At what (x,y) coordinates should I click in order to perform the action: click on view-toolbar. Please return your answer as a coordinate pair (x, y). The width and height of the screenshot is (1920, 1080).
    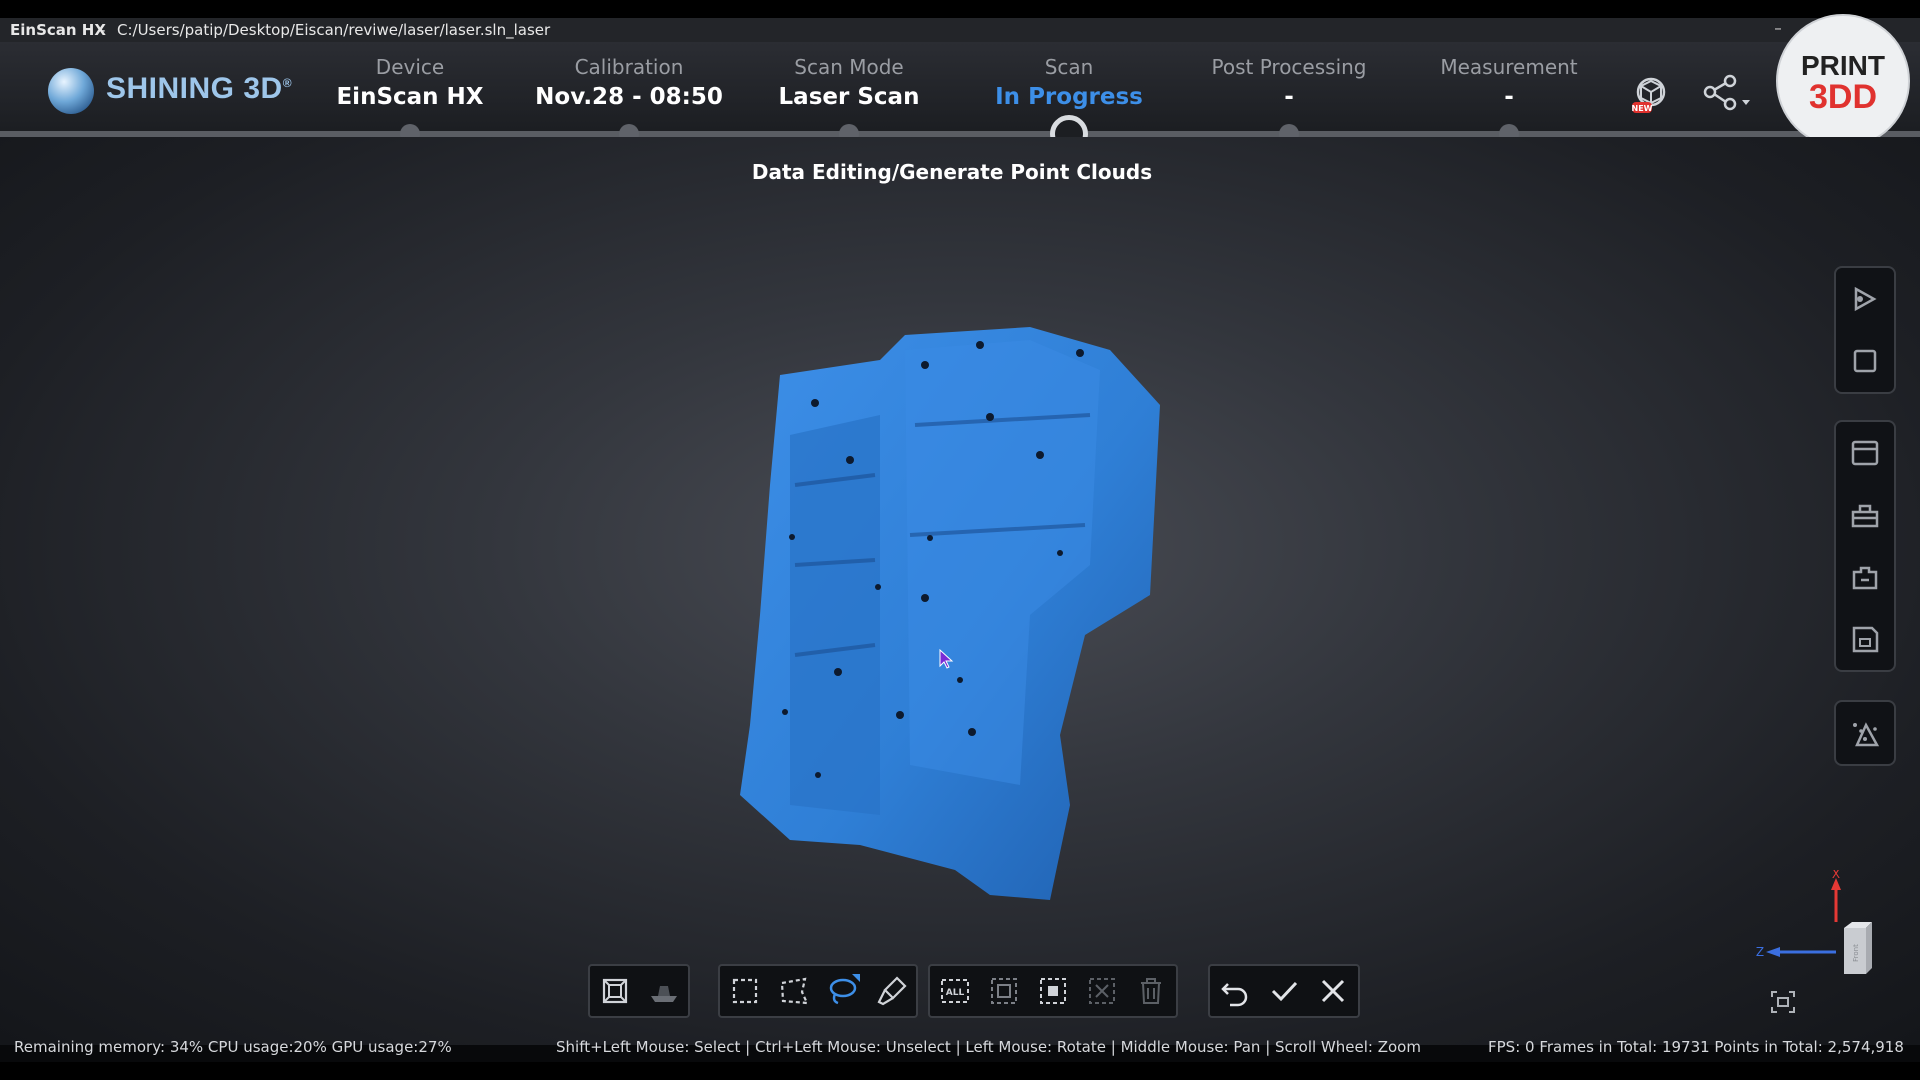
    Looking at the image, I should click on (639, 991).